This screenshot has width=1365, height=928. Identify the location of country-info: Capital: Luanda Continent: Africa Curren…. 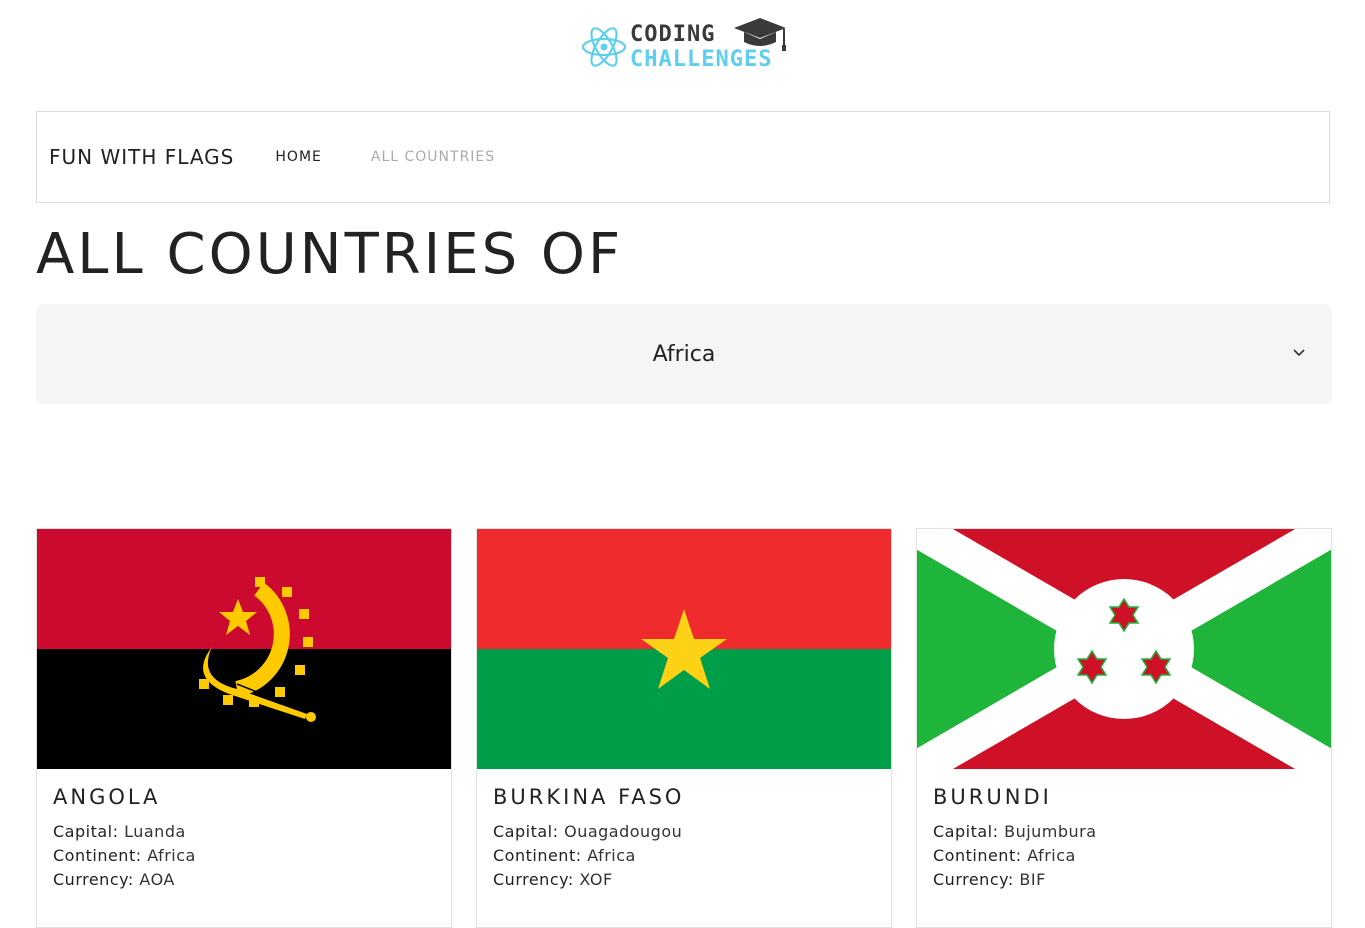
(124, 856).